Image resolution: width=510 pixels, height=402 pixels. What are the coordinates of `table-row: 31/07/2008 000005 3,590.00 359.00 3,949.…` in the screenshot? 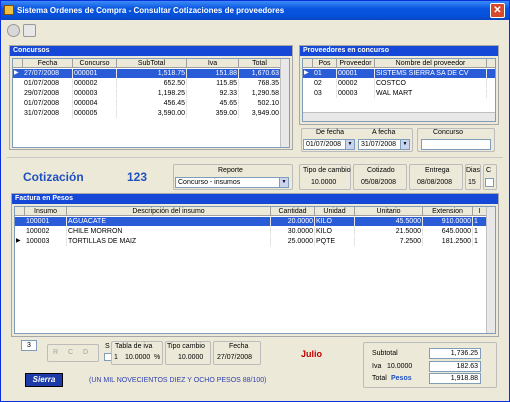 It's located at (151, 113).